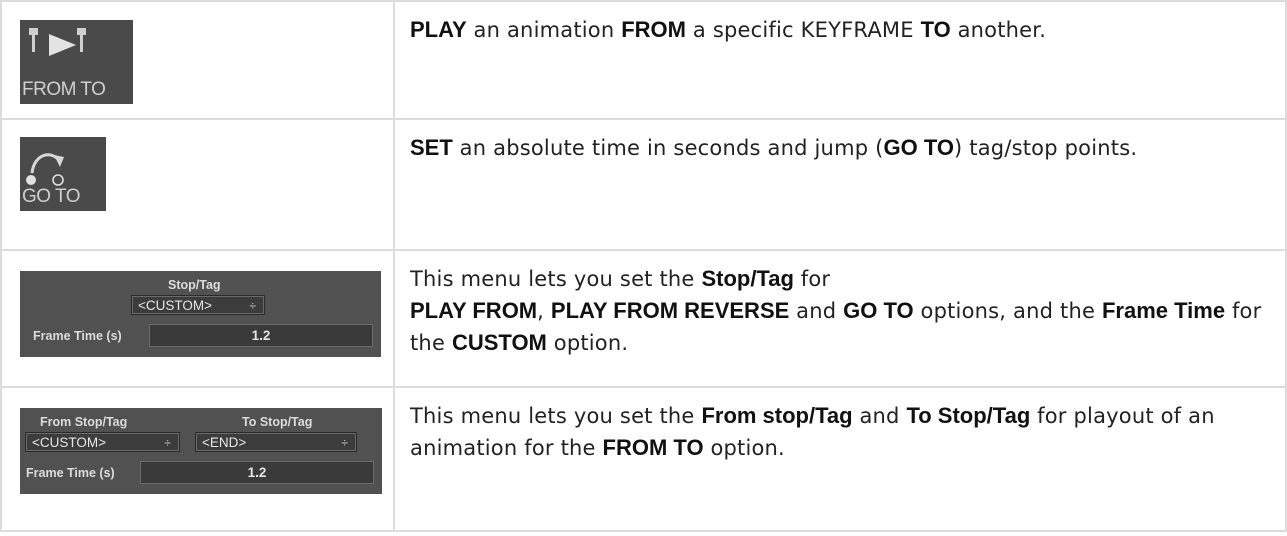 This screenshot has height=536, width=1287. What do you see at coordinates (653, 29) in the screenshot?
I see `bold-term: FROM` at bounding box center [653, 29].